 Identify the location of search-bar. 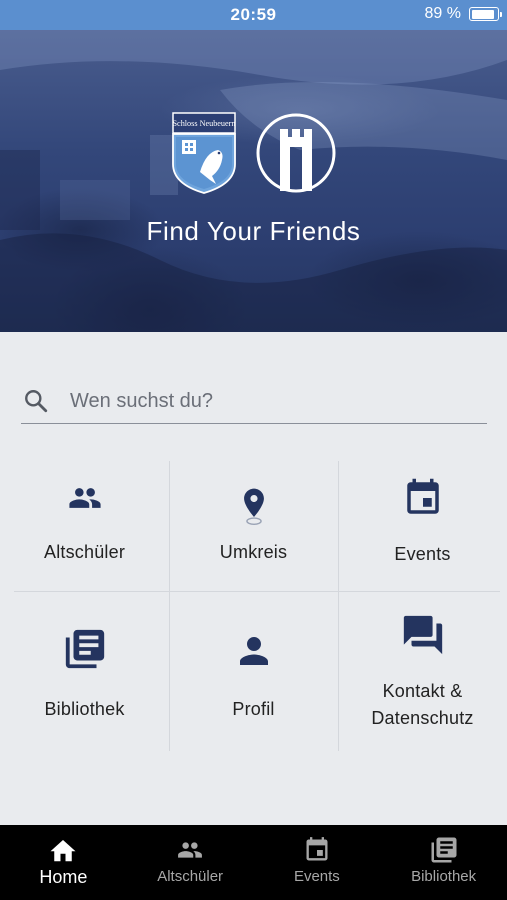
(254, 403).